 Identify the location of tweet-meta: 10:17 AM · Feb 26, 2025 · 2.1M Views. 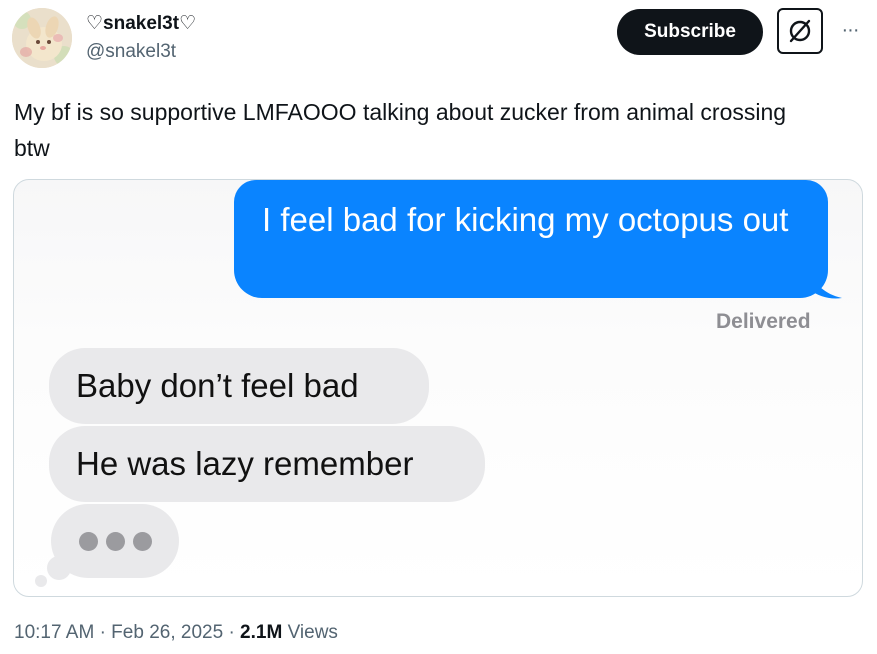
(176, 633).